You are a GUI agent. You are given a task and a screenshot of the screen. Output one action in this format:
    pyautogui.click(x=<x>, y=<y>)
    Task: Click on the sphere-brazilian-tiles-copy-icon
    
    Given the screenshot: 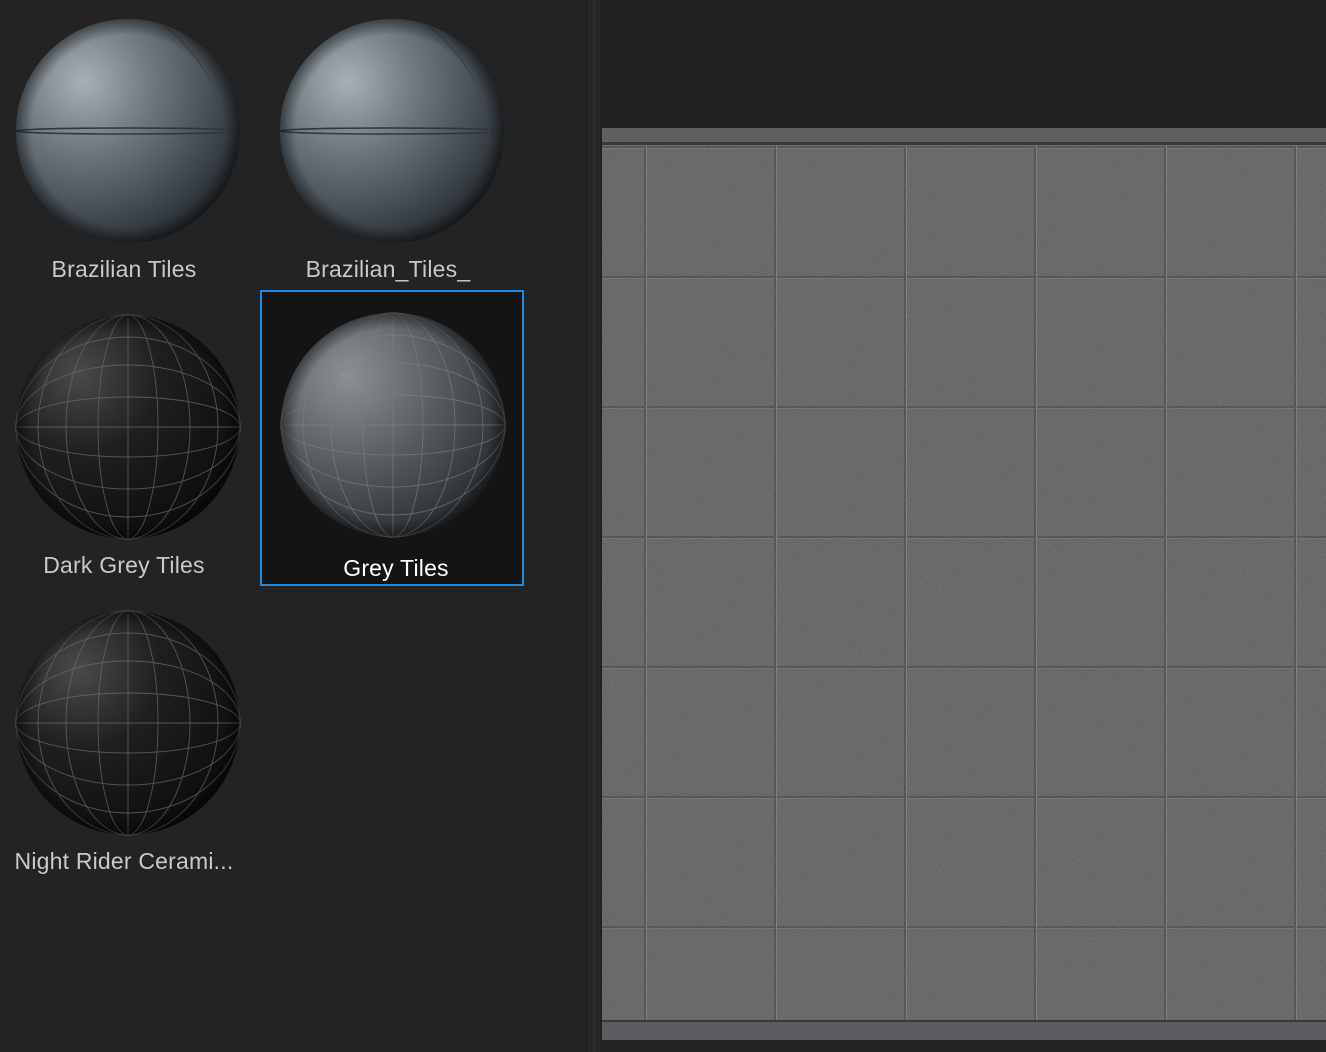 What is the action you would take?
    pyautogui.click(x=392, y=131)
    